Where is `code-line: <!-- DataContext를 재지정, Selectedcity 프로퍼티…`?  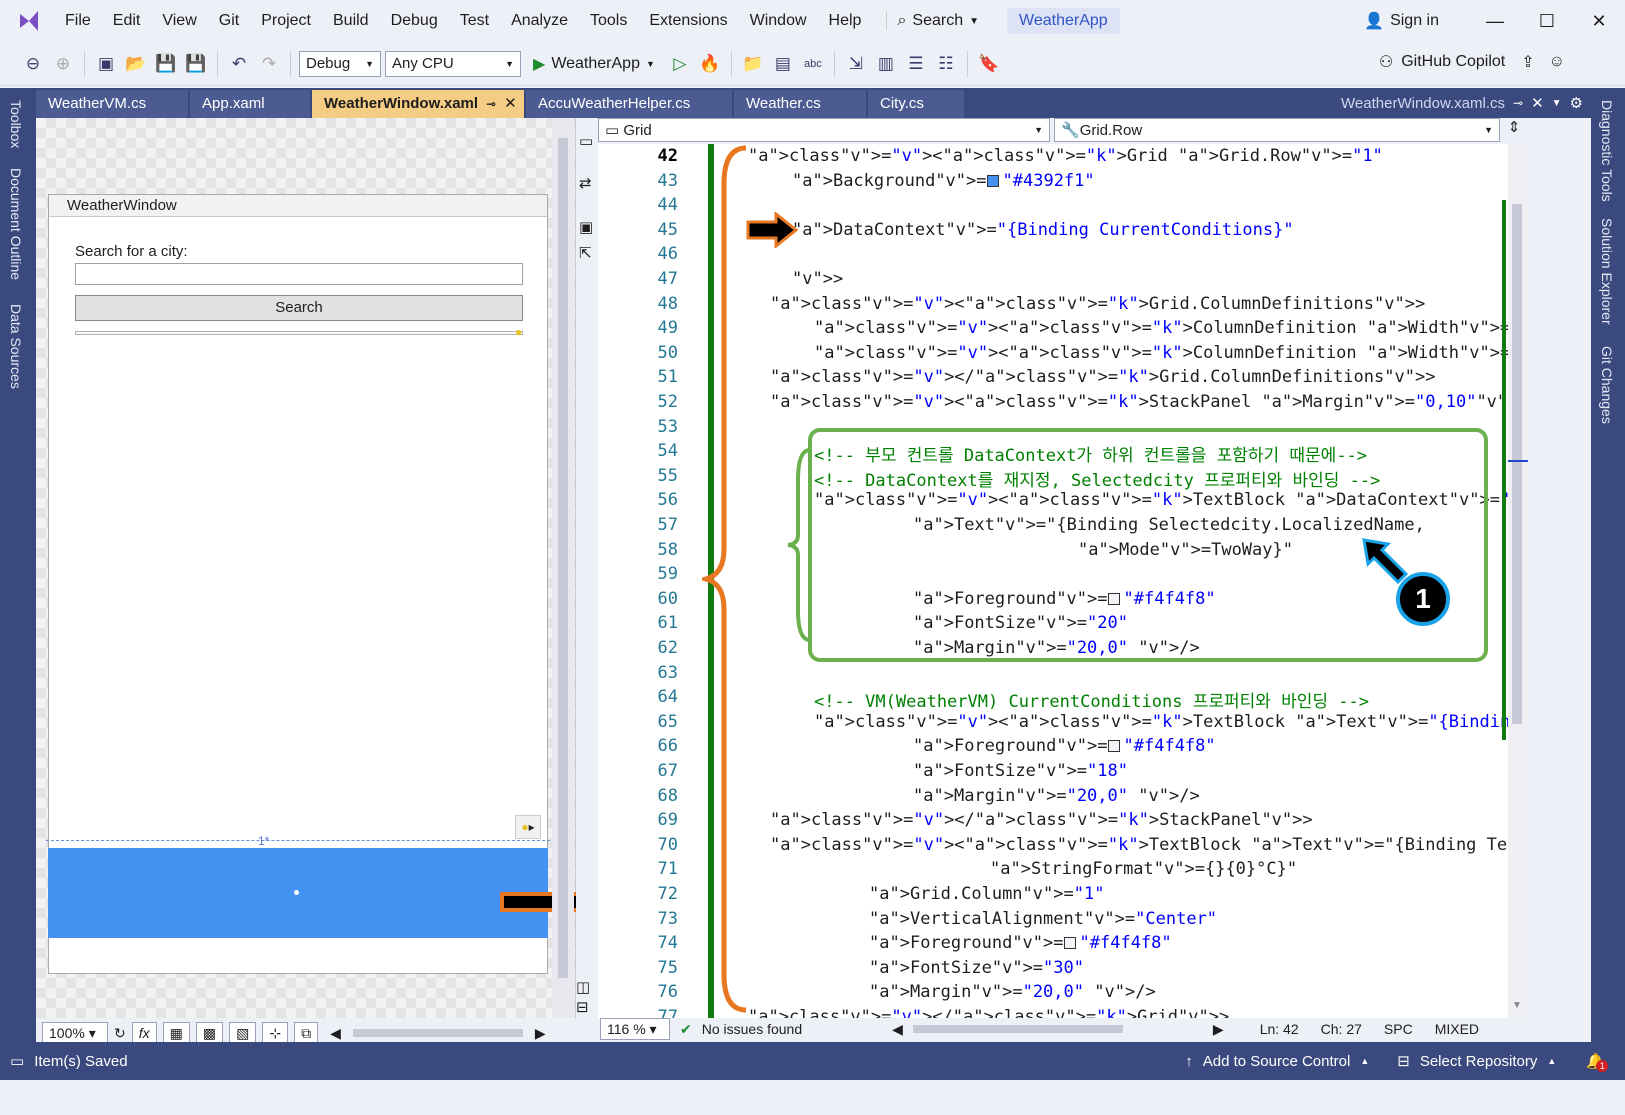 code-line: <!-- DataContext를 재지정, Selectedcity 프로퍼티… is located at coordinates (1097, 478).